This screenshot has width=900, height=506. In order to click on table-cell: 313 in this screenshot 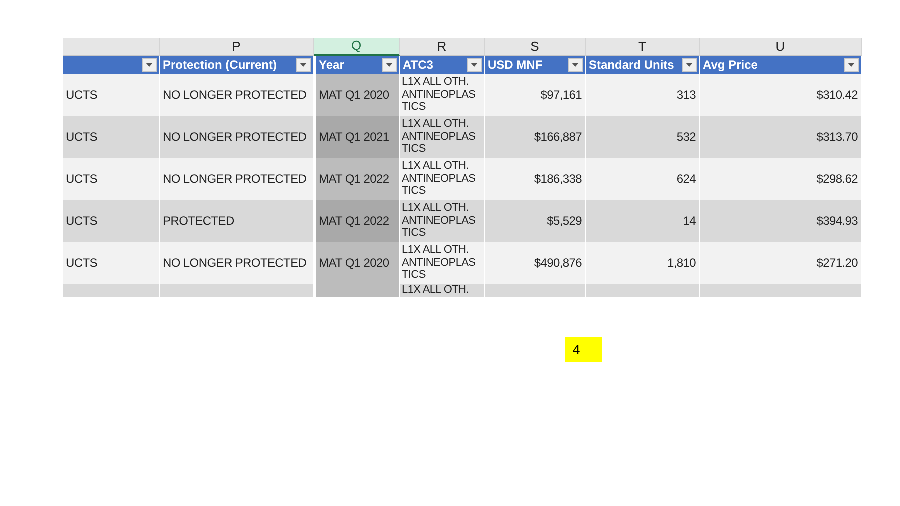, I will do `click(643, 95)`.